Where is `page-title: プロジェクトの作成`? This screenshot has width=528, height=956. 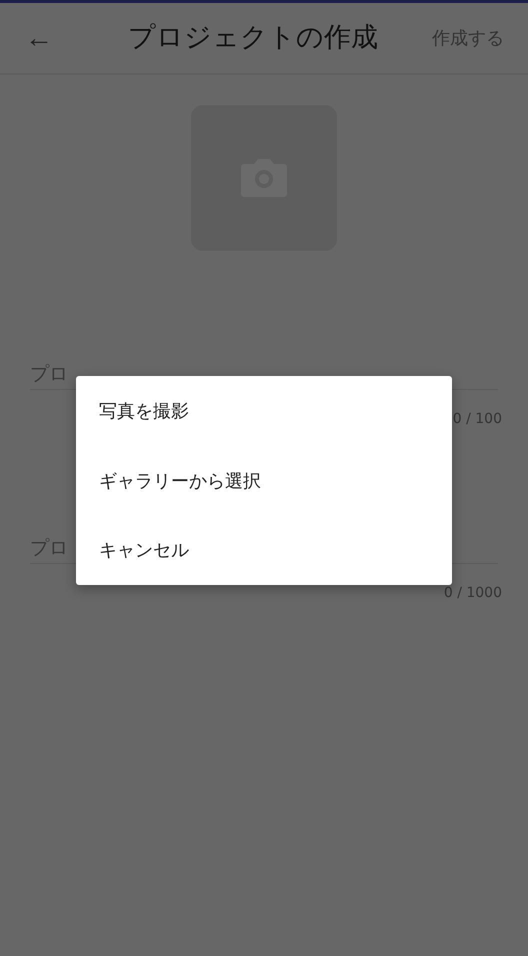 page-title: プロジェクトの作成 is located at coordinates (253, 38).